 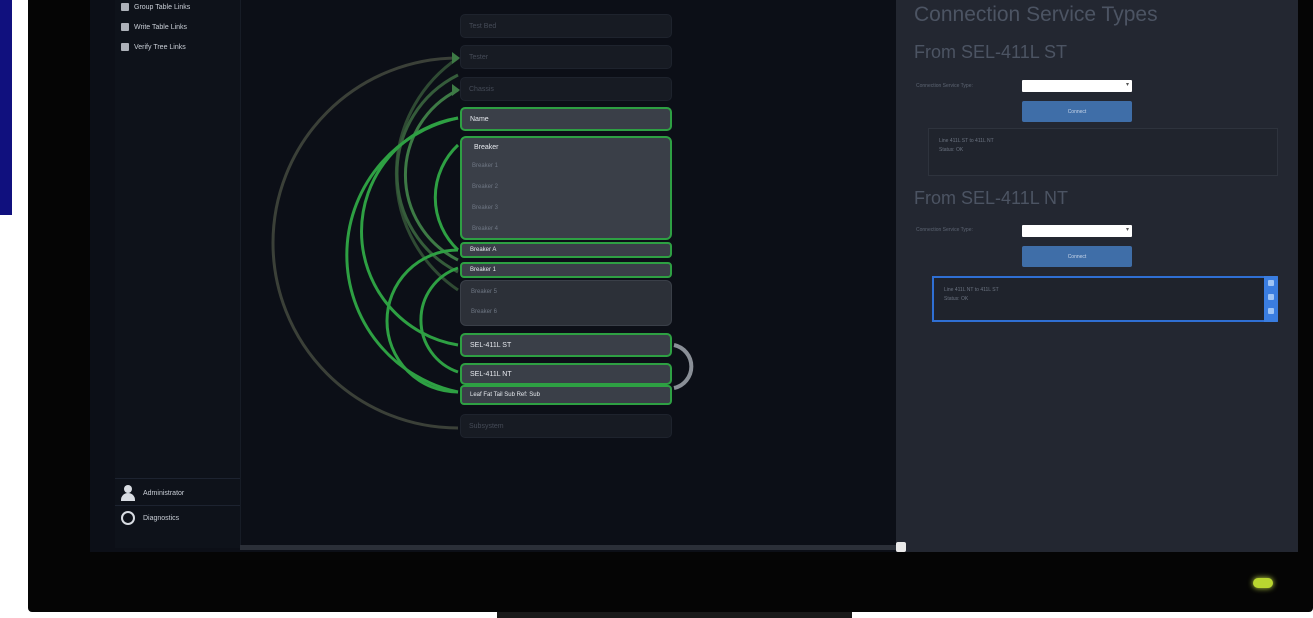 I want to click on diagram-node-active: Name, so click(x=566, y=119).